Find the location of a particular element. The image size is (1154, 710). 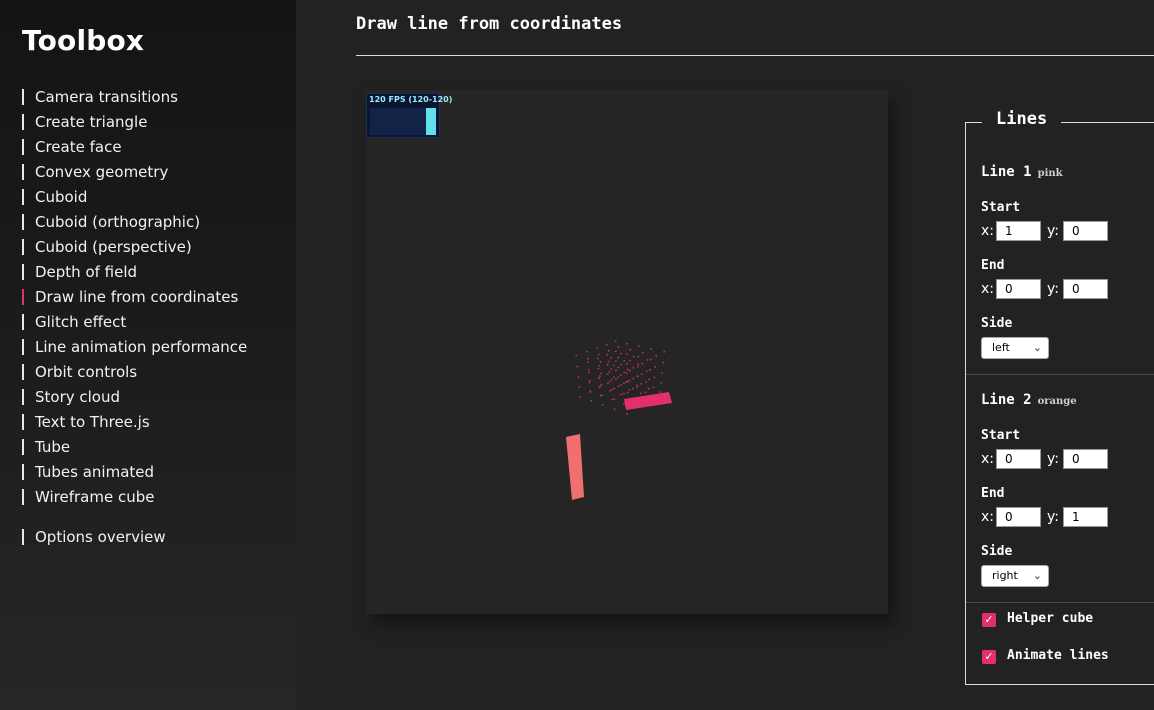

sidebar-item-label: Camera transitions is located at coordinates (106, 97).